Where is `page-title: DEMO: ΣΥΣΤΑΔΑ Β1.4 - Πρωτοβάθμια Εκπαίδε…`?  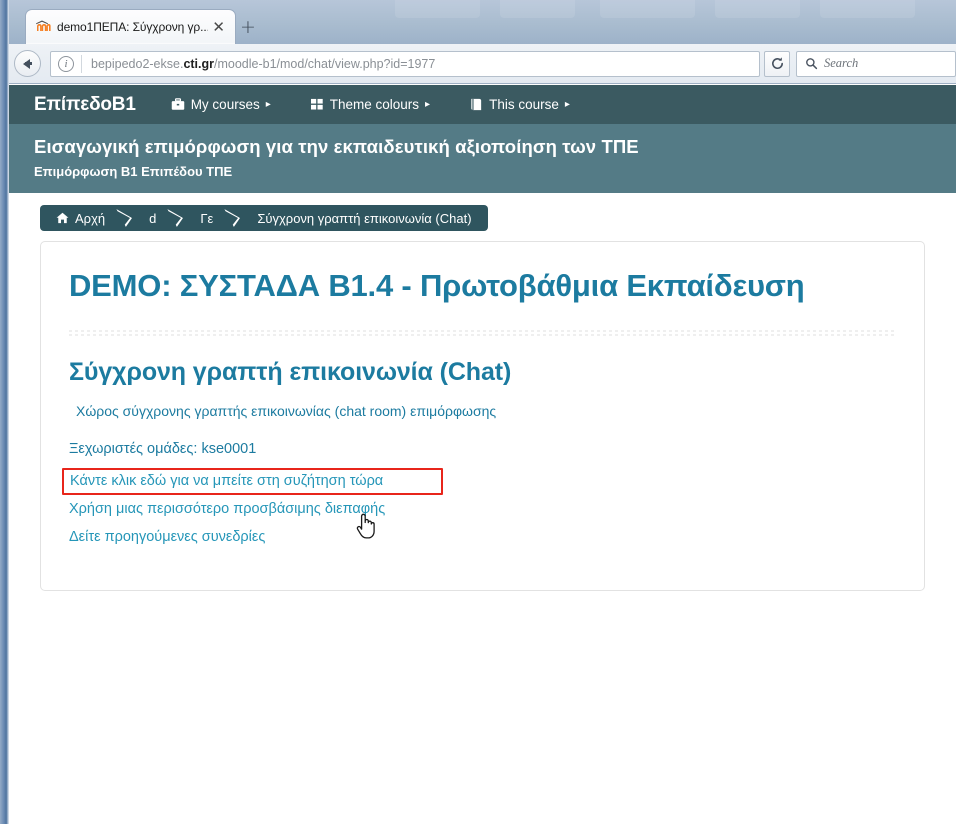
page-title: DEMO: ΣΥΣΤΑΔΑ Β1.4 - Πρωτοβάθμια Εκπαίδε… is located at coordinates (437, 285).